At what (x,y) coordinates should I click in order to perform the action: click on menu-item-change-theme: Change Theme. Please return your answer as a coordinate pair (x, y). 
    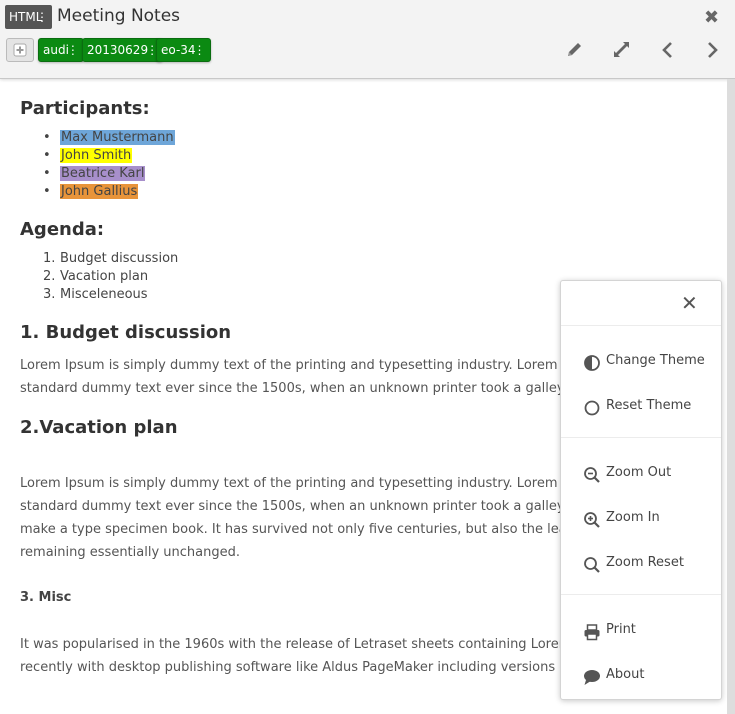
    Looking at the image, I should click on (641, 362).